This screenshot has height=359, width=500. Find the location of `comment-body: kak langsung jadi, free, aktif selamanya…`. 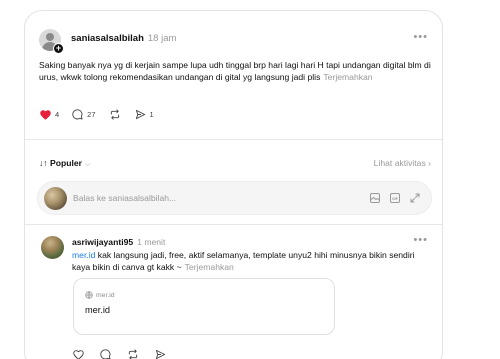

comment-body: kak langsung jadi, free, aktif selamanya… is located at coordinates (243, 261).